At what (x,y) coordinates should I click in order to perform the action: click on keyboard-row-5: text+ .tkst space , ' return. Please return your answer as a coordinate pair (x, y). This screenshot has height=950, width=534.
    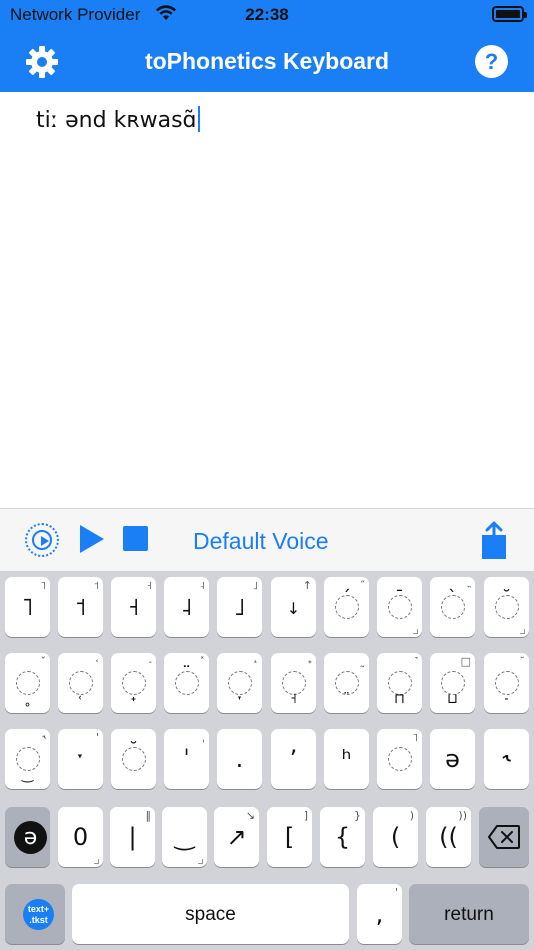
    Looking at the image, I should click on (267, 914).